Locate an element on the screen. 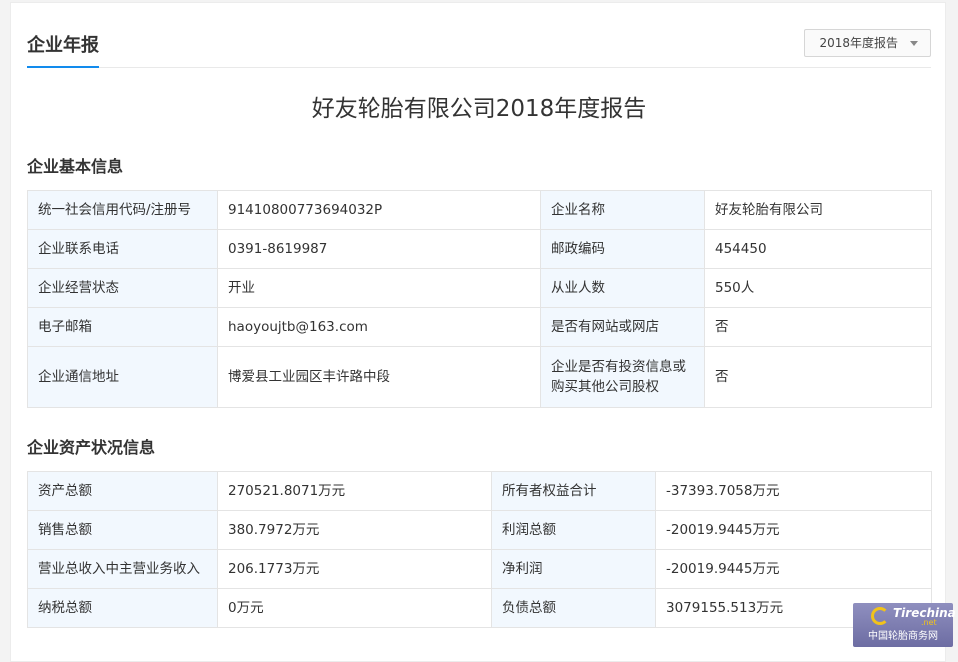 This screenshot has width=958, height=662. field-label: 企业联系电话 is located at coordinates (122, 249).